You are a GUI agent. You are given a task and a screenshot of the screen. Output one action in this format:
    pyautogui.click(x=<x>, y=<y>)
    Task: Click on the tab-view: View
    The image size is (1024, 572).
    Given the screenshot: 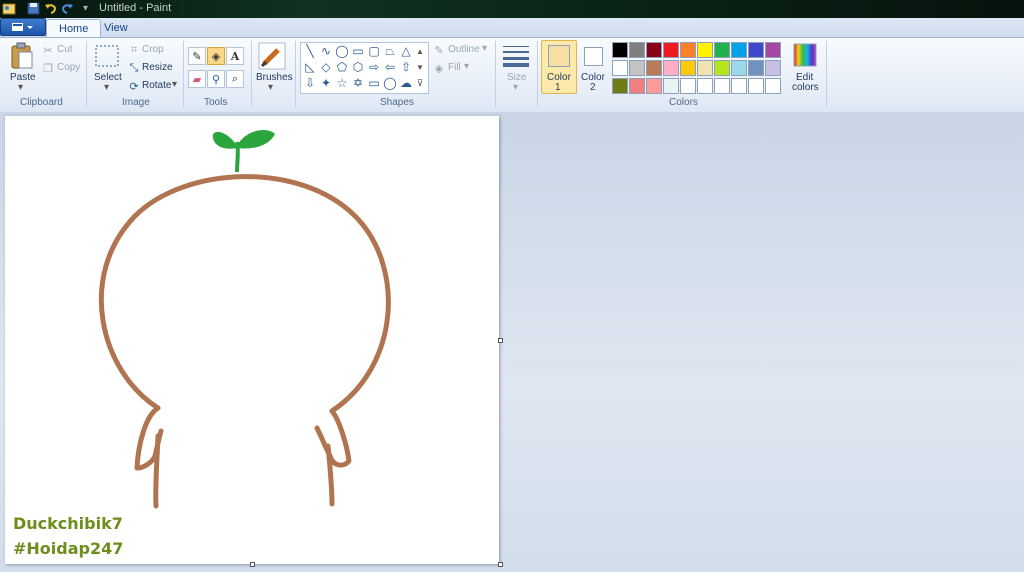 What is the action you would take?
    pyautogui.click(x=116, y=28)
    